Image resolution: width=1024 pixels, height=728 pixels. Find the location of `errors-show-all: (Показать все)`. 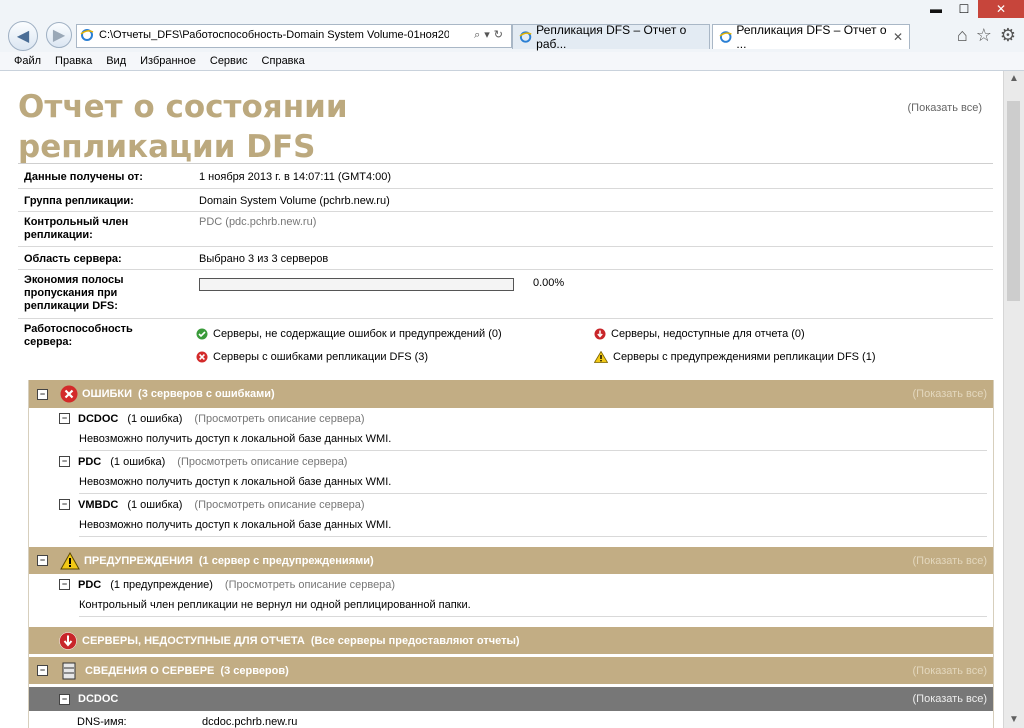

errors-show-all: (Показать все) is located at coordinates (950, 394).